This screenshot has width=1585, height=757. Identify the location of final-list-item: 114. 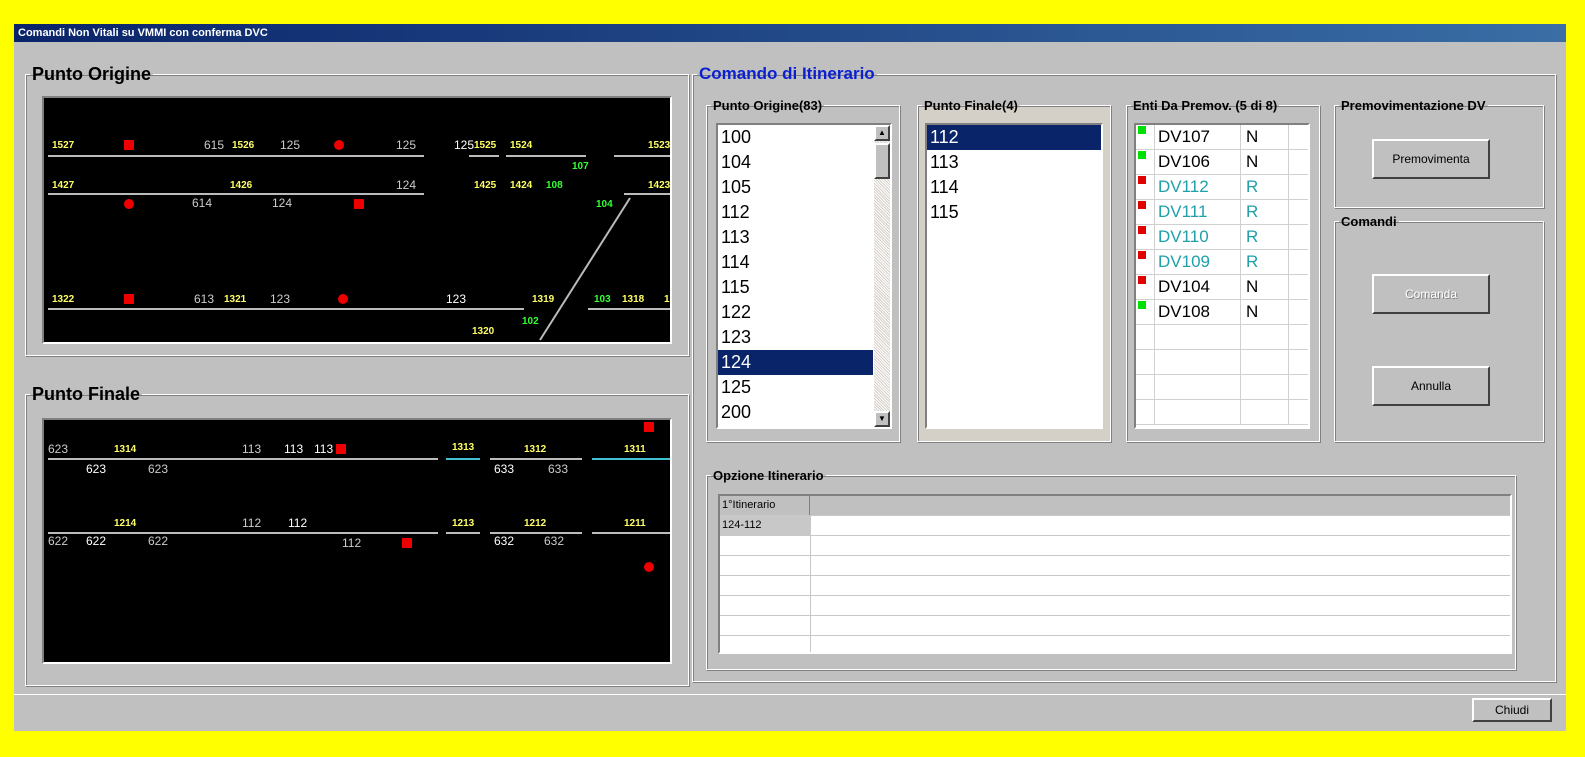
(1014, 187).